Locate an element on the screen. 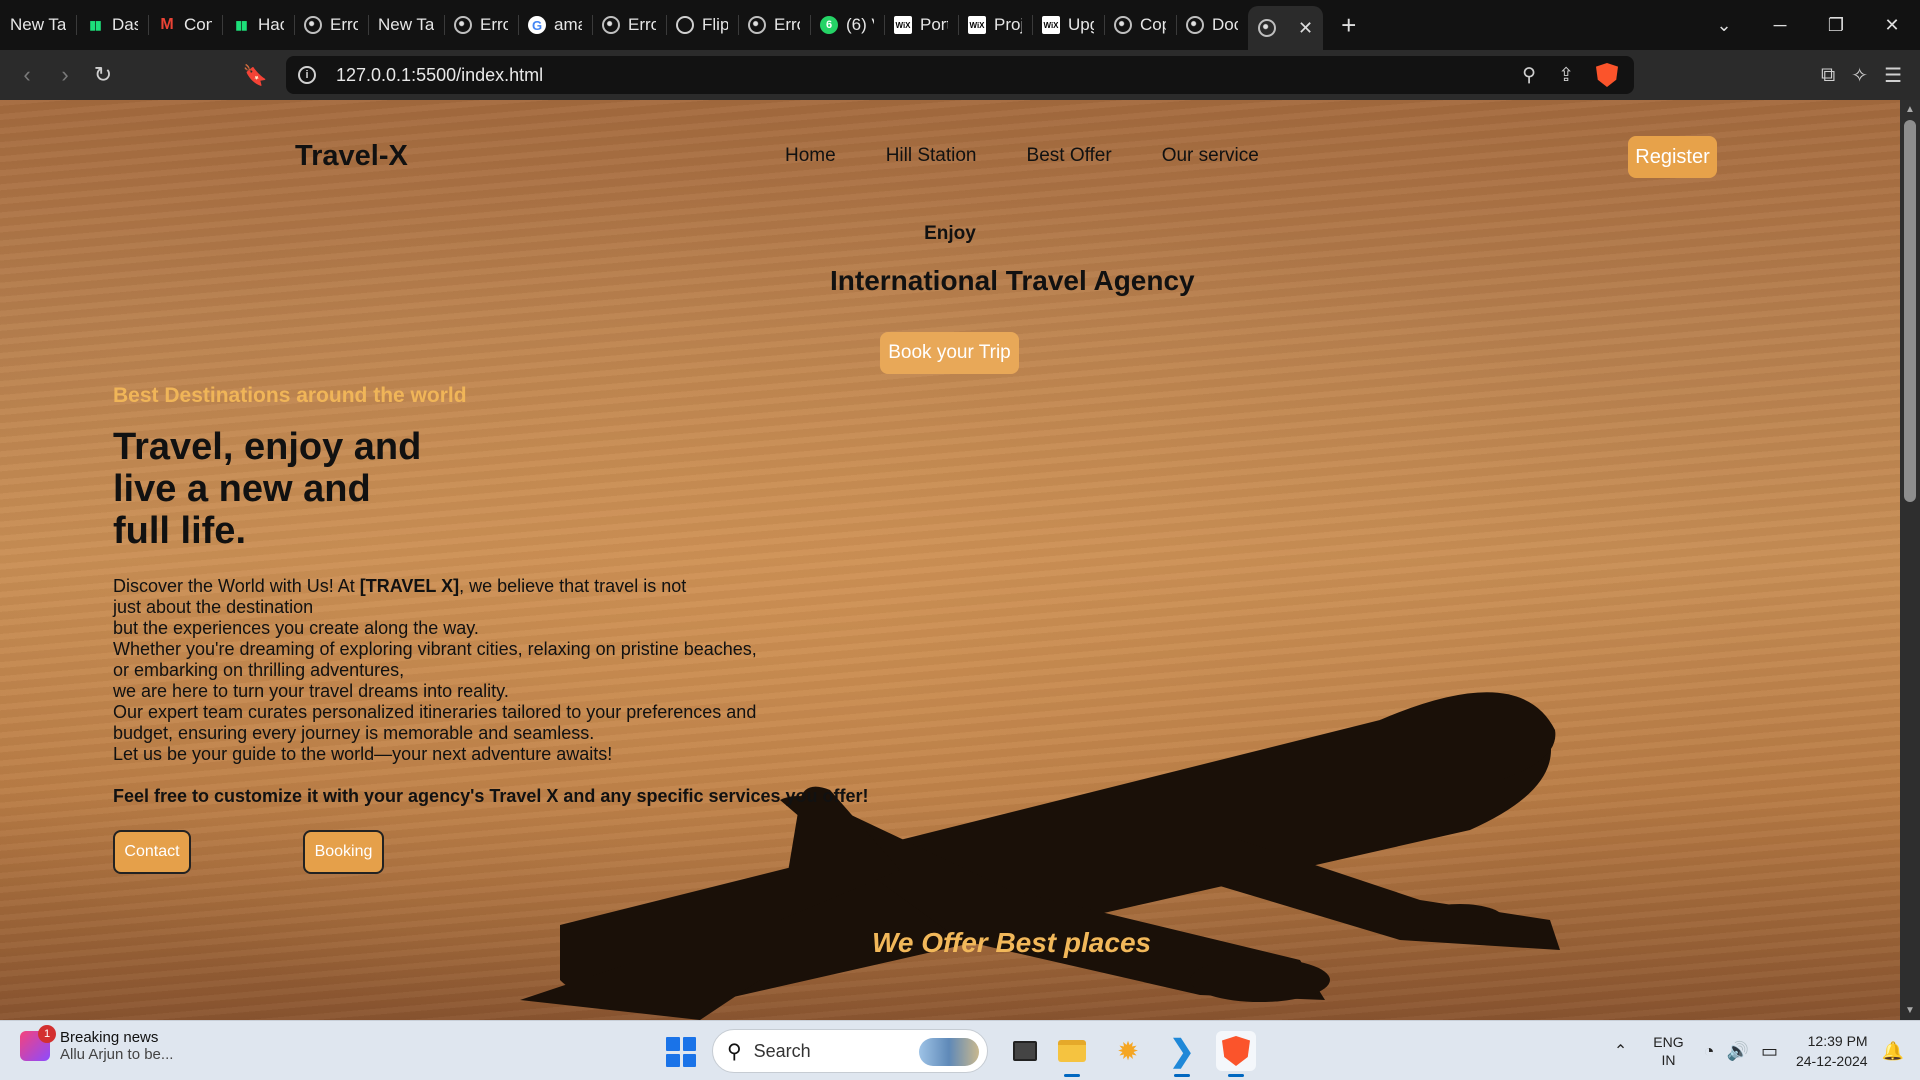 This screenshot has height=1080, width=1920. browser-tab: Gama is located at coordinates (555, 25).